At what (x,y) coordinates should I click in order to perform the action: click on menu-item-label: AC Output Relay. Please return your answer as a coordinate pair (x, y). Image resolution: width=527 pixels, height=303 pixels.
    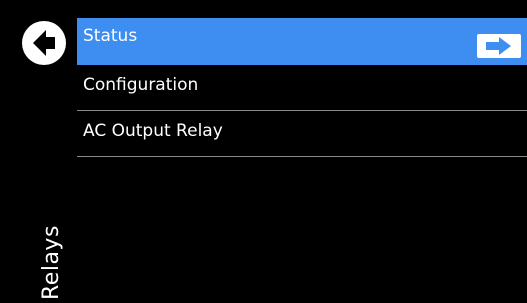
    Looking at the image, I should click on (153, 131).